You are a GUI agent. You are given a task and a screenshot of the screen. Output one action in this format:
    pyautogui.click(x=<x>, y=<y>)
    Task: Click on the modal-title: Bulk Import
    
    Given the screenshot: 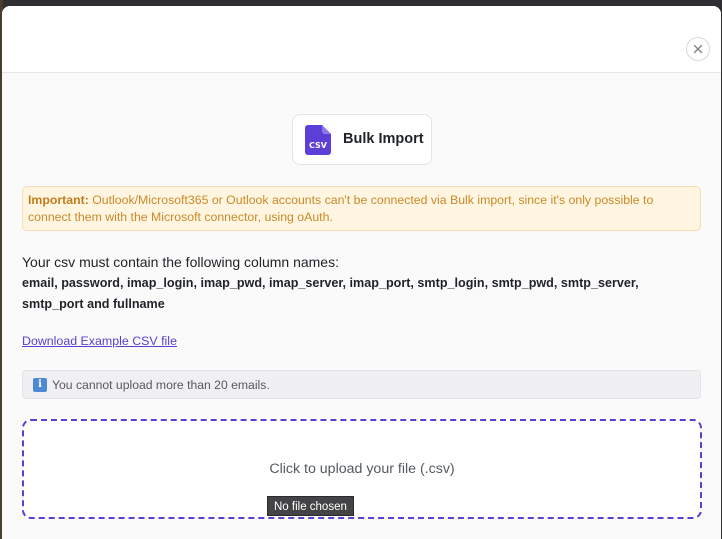 What is the action you would take?
    pyautogui.click(x=383, y=139)
    